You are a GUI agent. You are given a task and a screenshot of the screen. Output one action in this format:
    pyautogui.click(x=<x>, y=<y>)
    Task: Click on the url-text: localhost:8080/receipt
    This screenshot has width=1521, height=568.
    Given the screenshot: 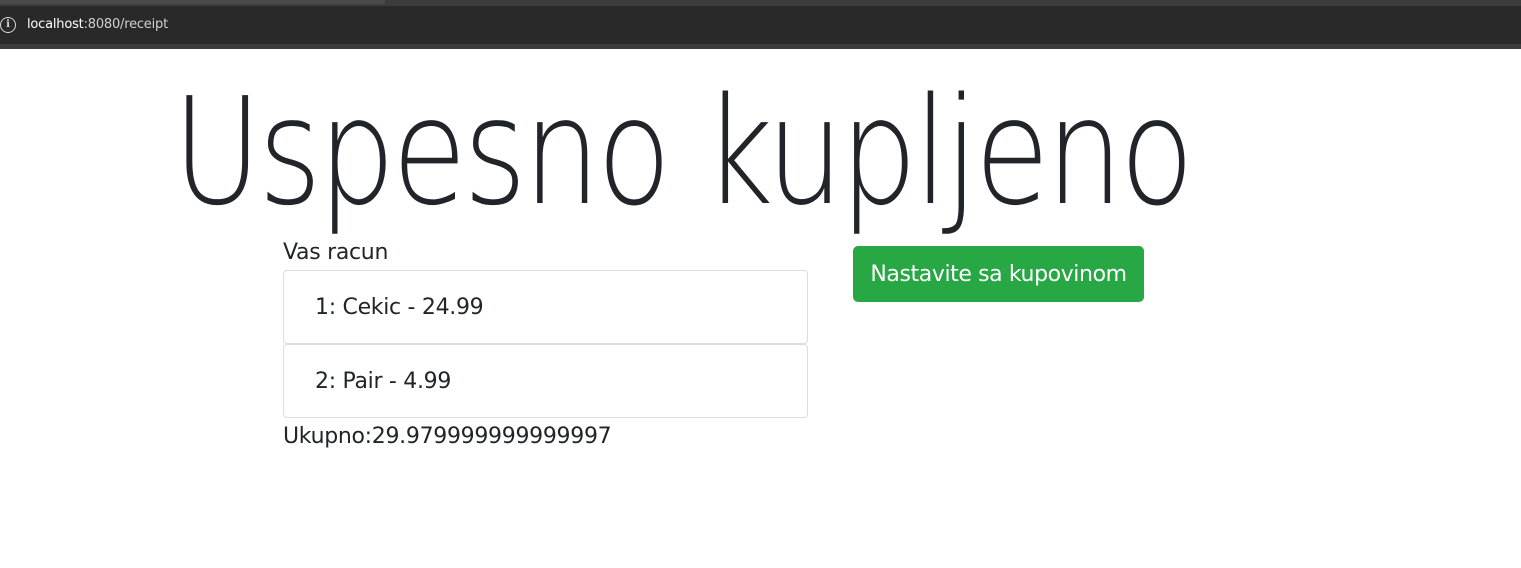 What is the action you would take?
    pyautogui.click(x=97, y=24)
    